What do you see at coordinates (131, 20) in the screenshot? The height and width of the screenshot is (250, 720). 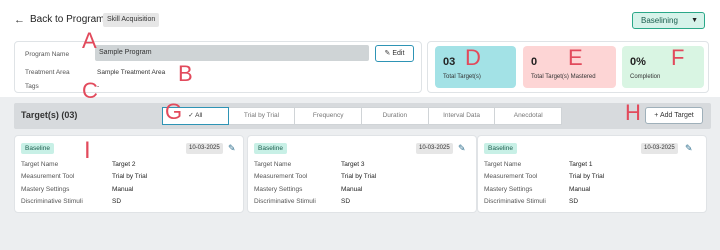 I see `skill-acquisition-chip: Skill Acquisition` at bounding box center [131, 20].